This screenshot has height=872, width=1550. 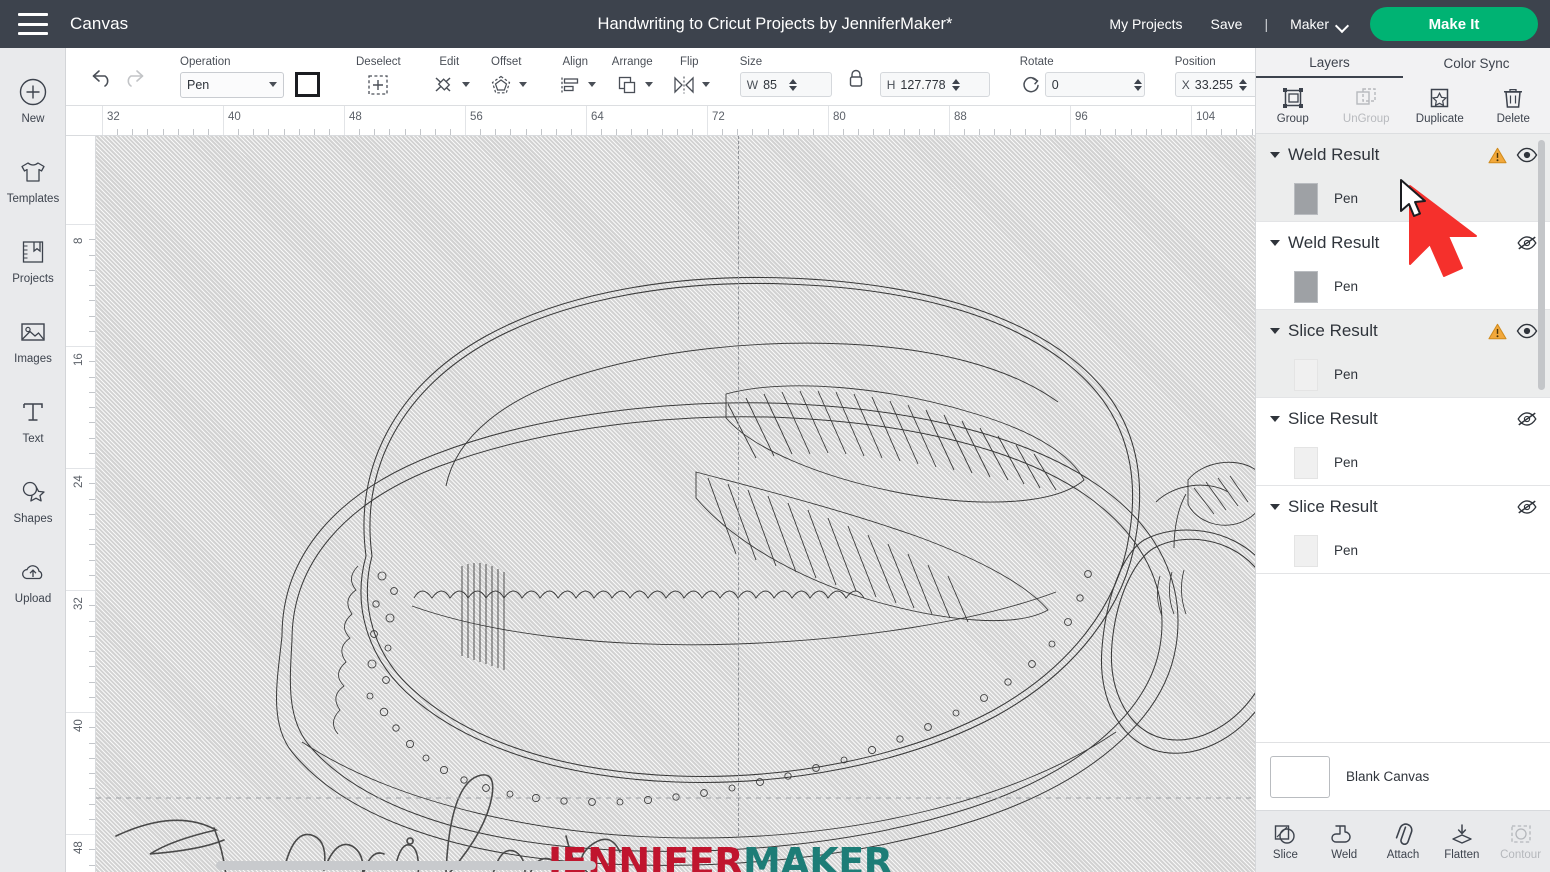 What do you see at coordinates (1520, 841) in the screenshot?
I see `contour-button: Contour` at bounding box center [1520, 841].